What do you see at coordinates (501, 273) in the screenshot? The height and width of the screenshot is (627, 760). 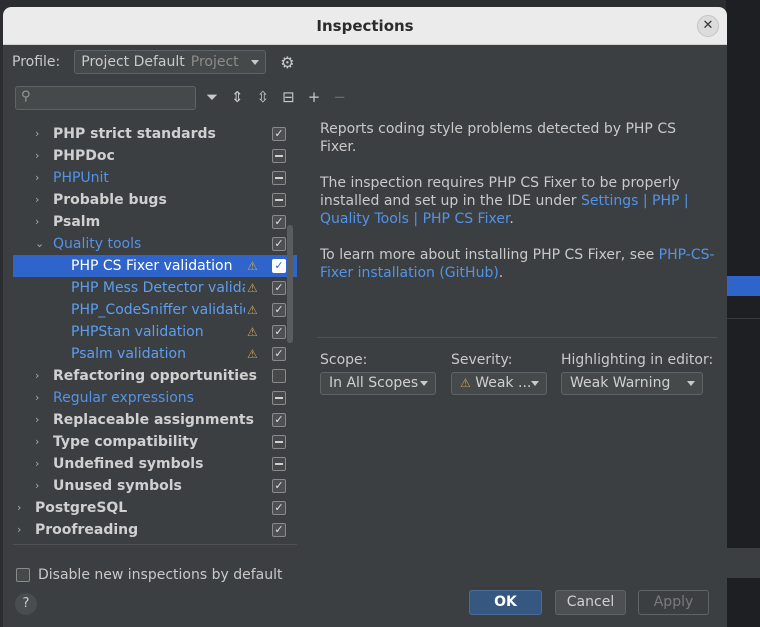 I see `description-text: .` at bounding box center [501, 273].